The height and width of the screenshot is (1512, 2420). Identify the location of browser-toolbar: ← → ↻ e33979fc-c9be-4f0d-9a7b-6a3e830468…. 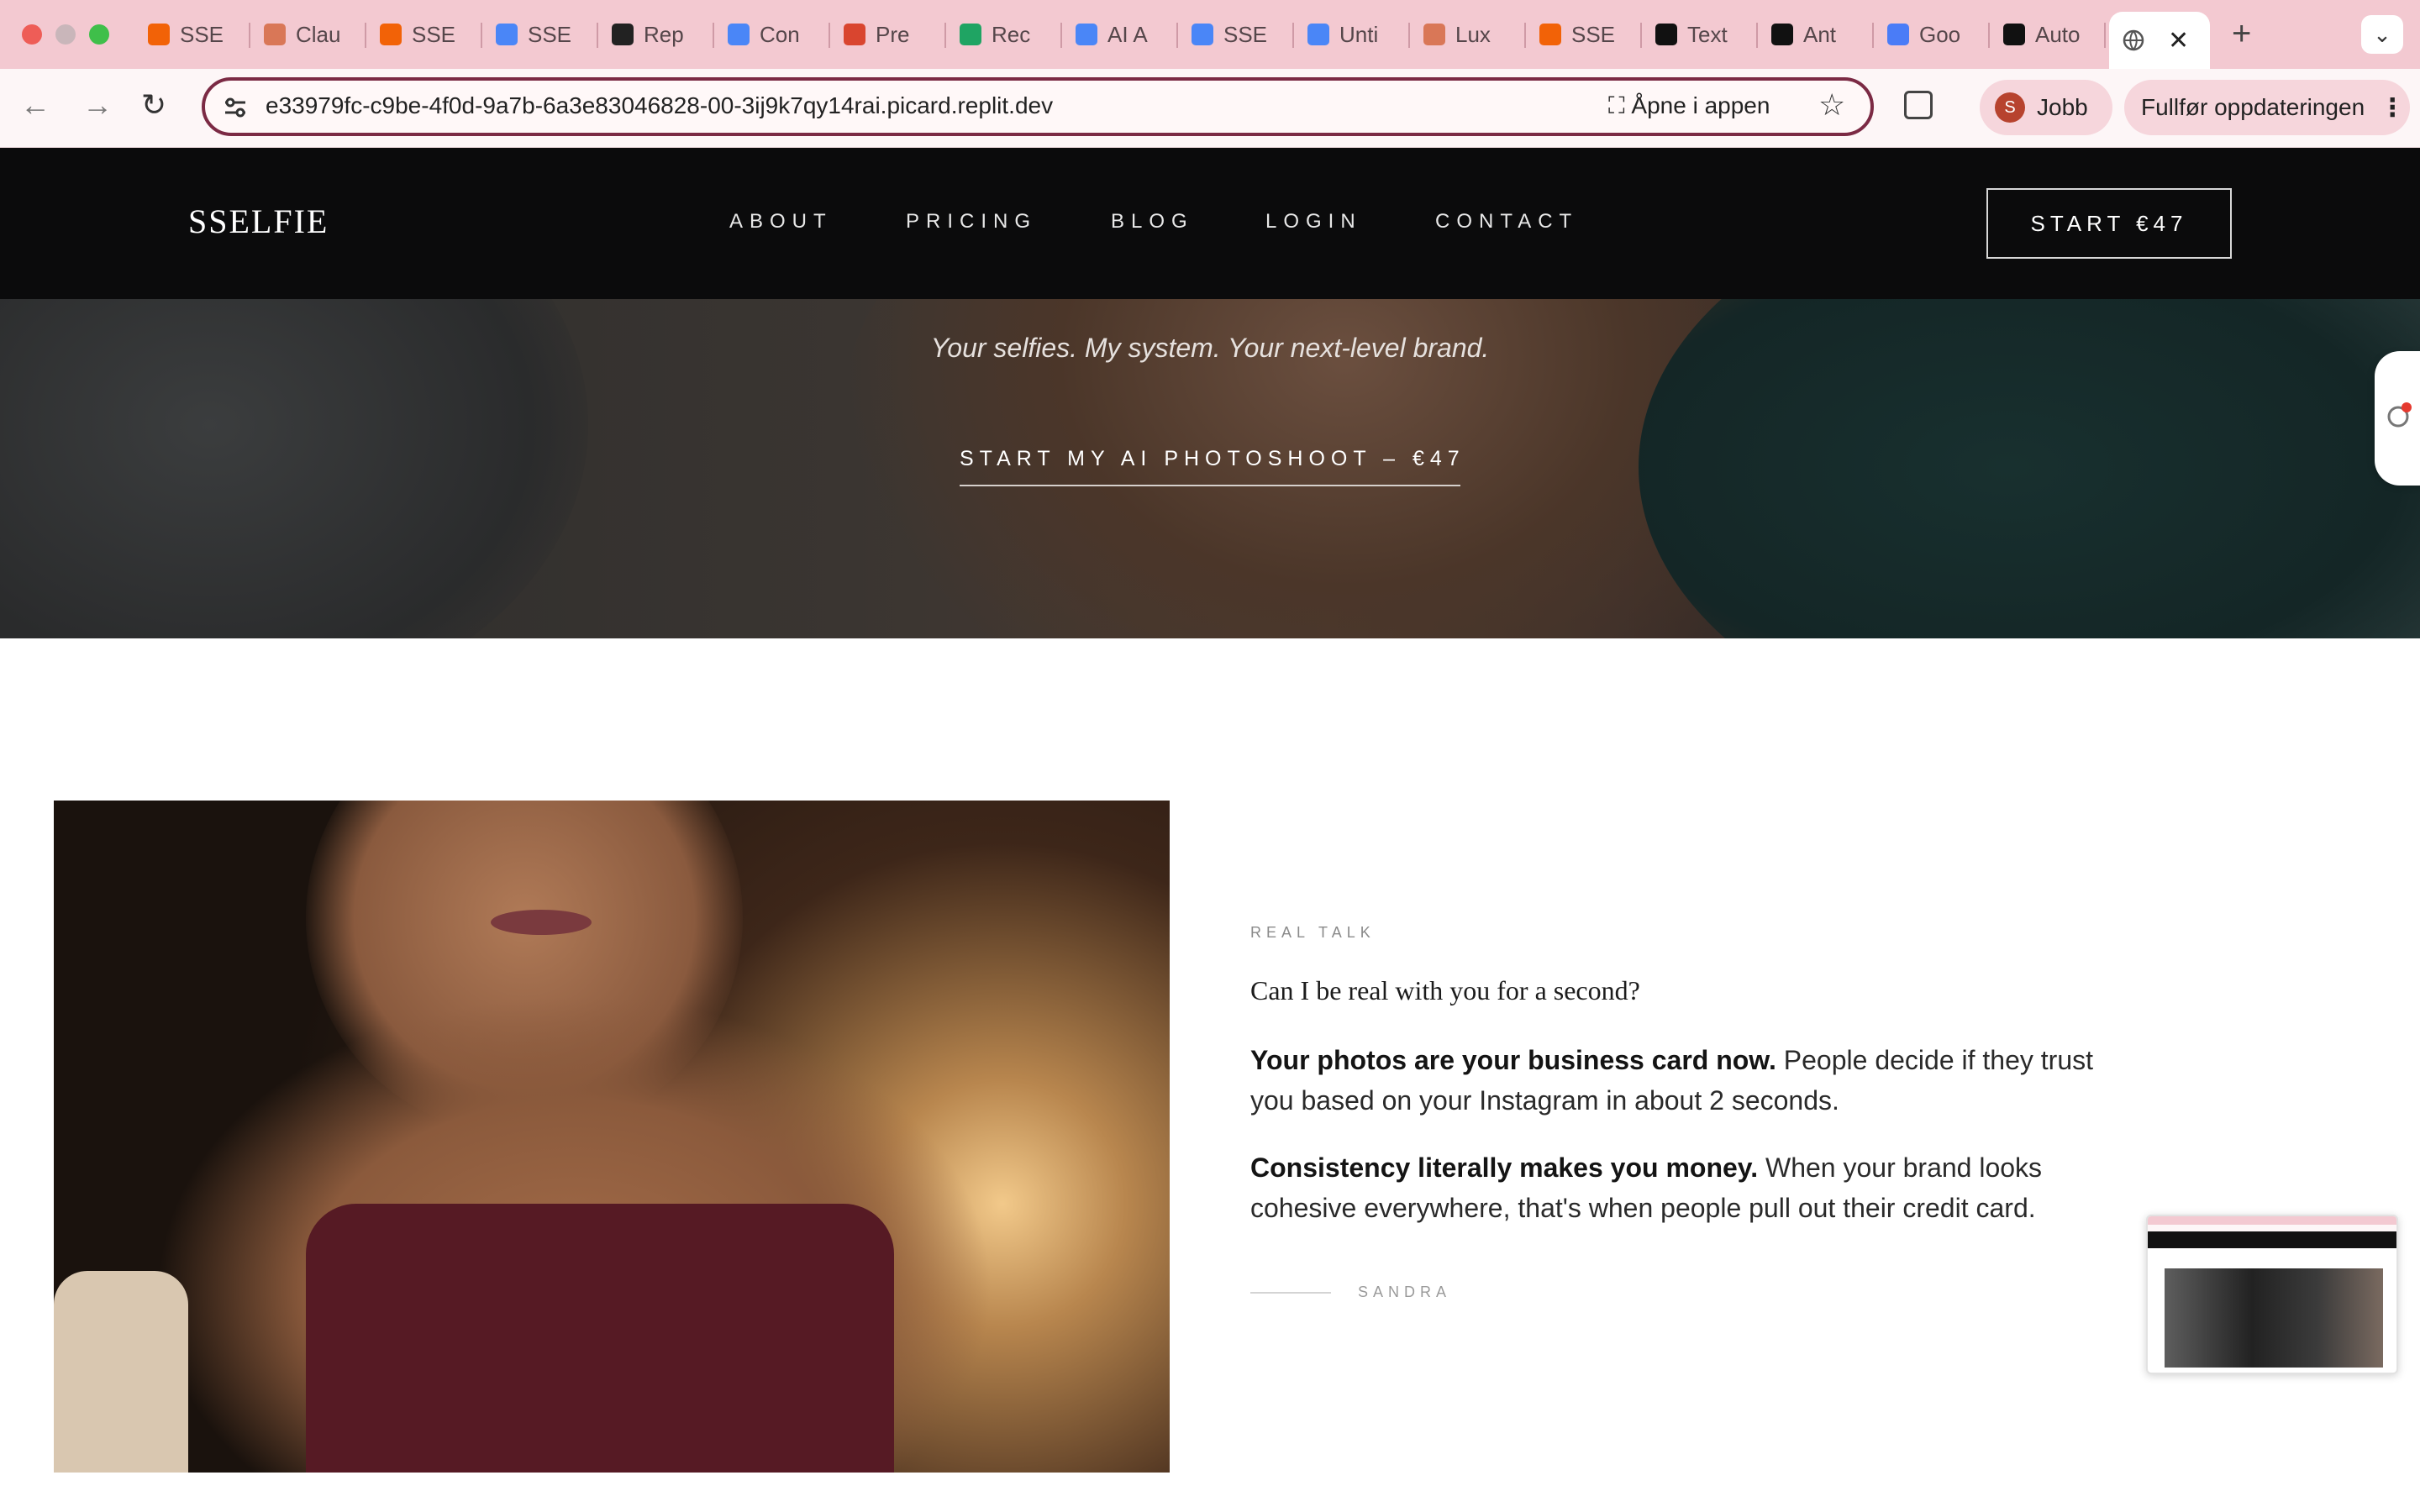
(1210, 108).